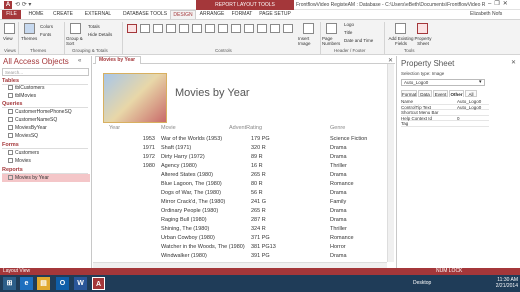  What do you see at coordinates (189, 211) in the screenshot?
I see `cell-movie: Ordinary People (1980)` at bounding box center [189, 211].